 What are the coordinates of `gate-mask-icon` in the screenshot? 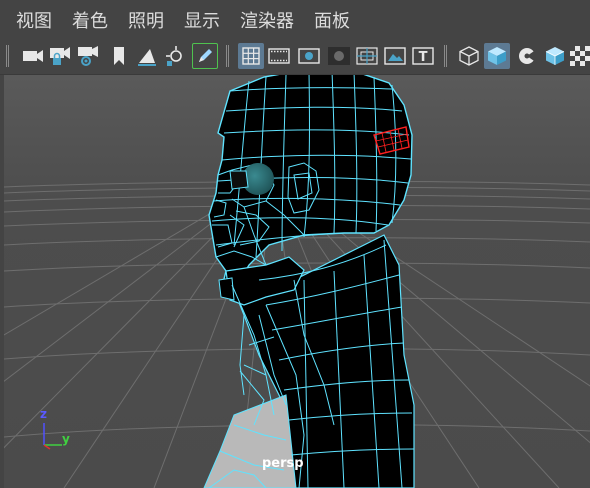 It's located at (339, 56).